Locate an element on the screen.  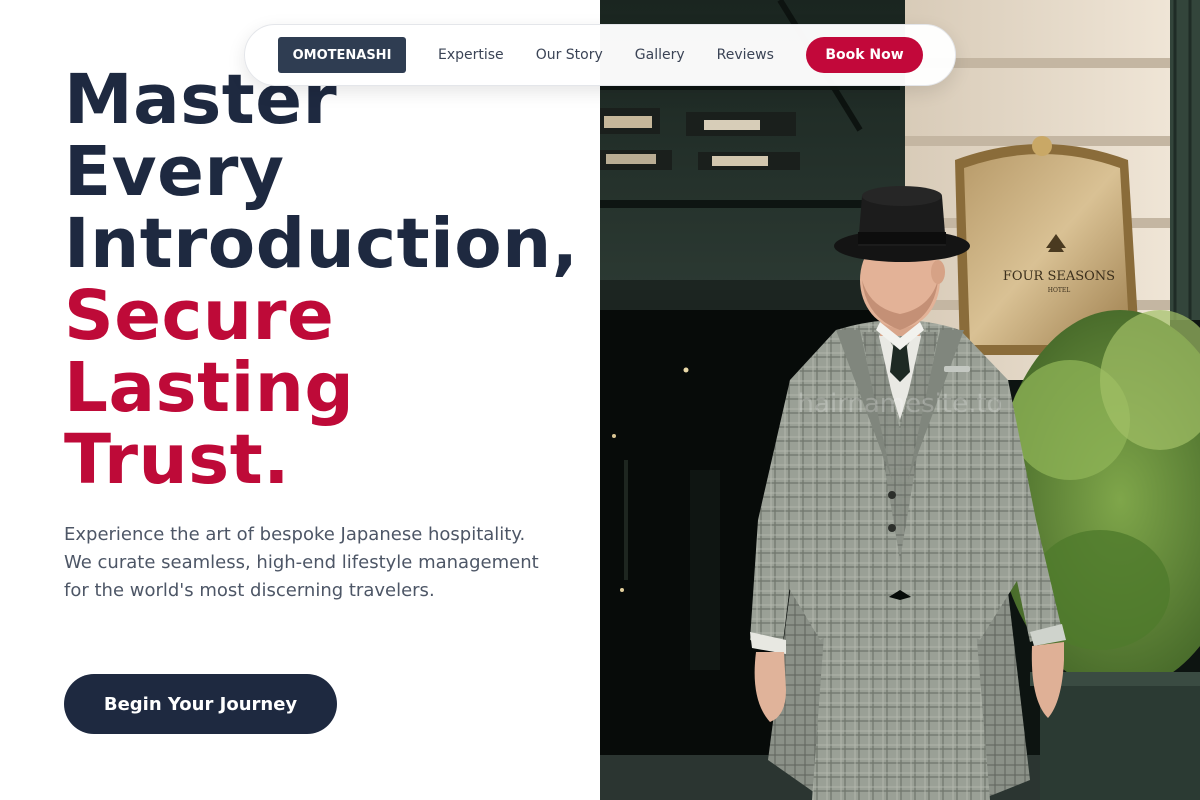
plaque-subtext: HOTEL is located at coordinates (1059, 290).